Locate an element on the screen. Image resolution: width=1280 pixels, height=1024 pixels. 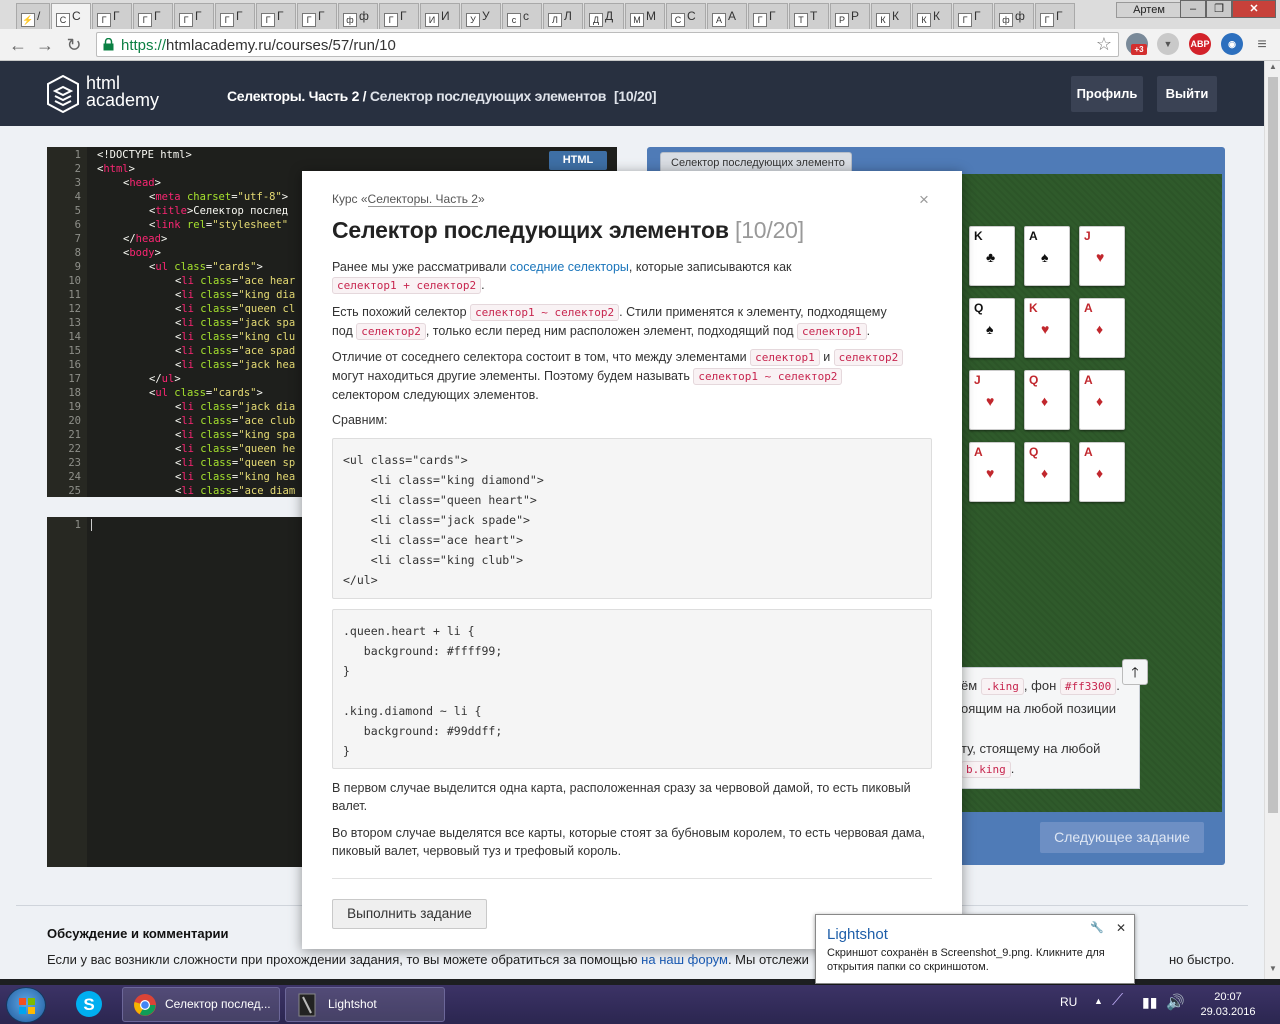
breadcrumb-course: Селекторы. Часть 2 is located at coordinates (293, 96).